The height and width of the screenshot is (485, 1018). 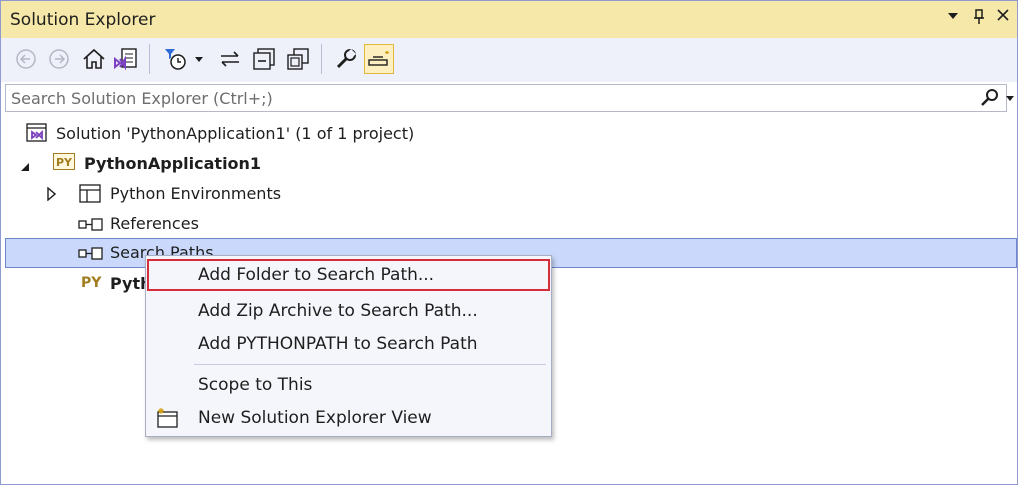 I want to click on search-box, so click(x=509, y=98).